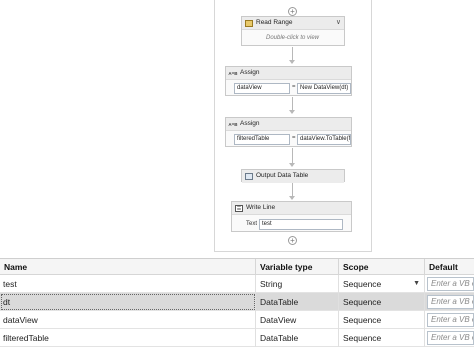 Image resolution: width=474 pixels, height=347 pixels. I want to click on variable-name-cell: test, so click(128, 284).